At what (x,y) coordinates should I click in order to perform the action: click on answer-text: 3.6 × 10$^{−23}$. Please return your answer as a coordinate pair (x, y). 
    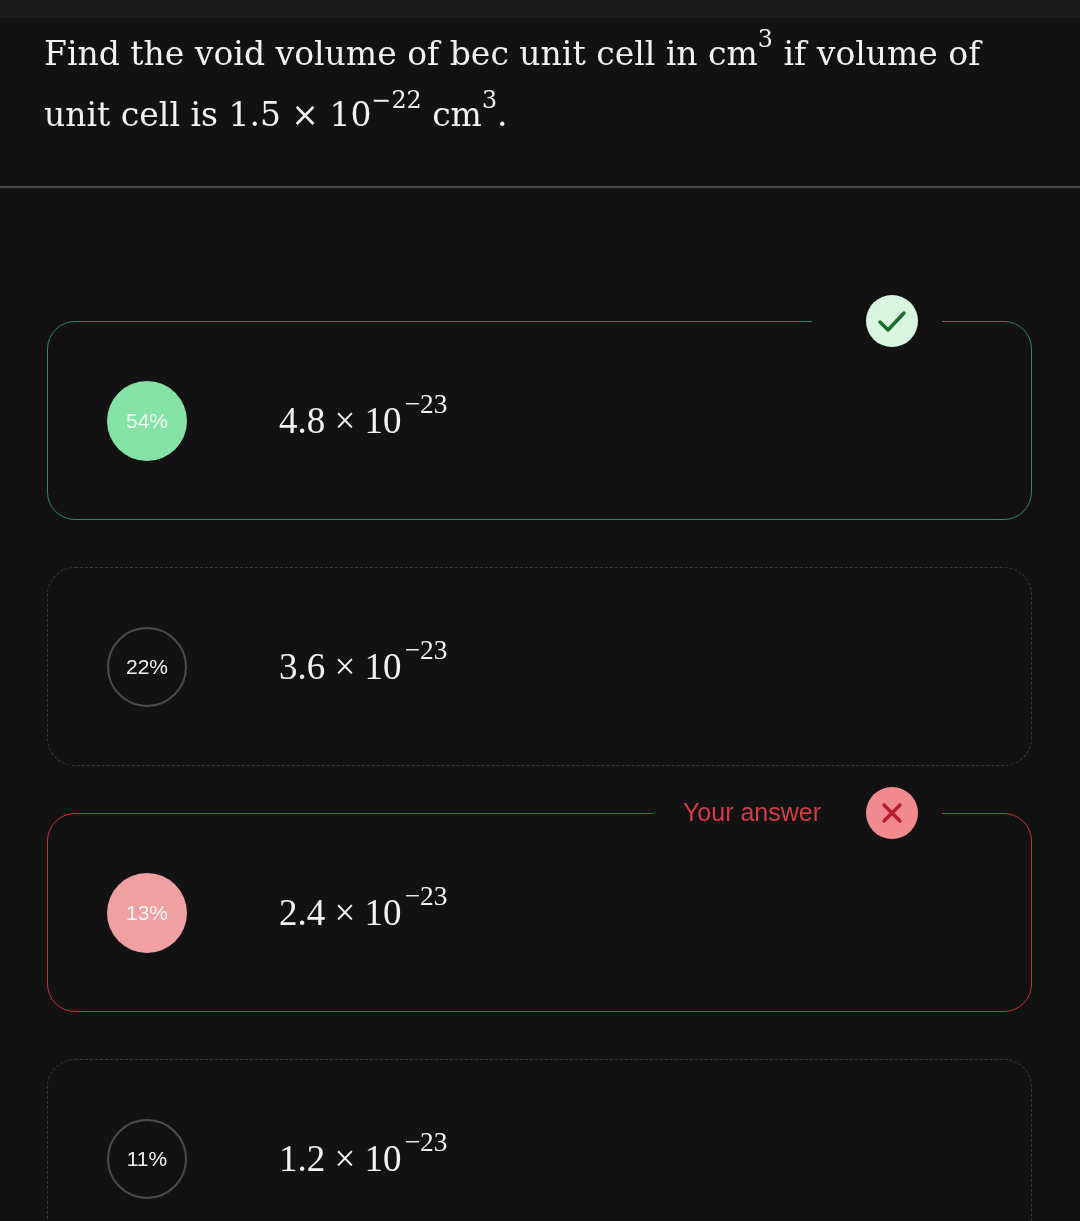
    Looking at the image, I should click on (363, 663).